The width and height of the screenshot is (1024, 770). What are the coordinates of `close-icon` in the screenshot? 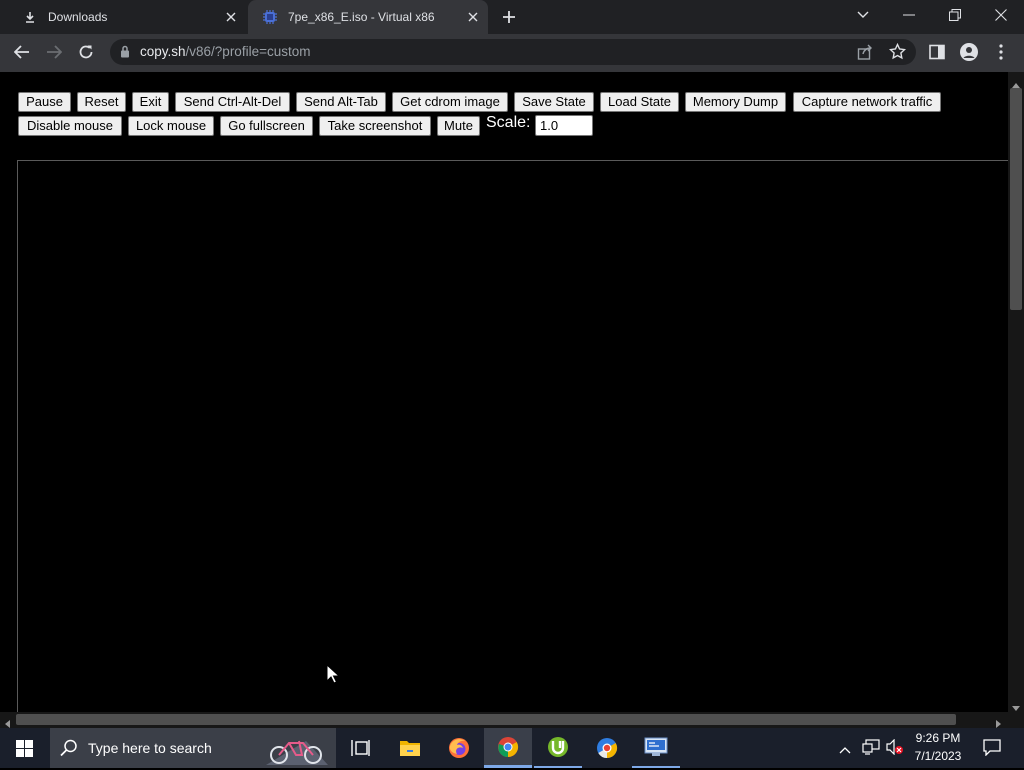 It's located at (1001, 15).